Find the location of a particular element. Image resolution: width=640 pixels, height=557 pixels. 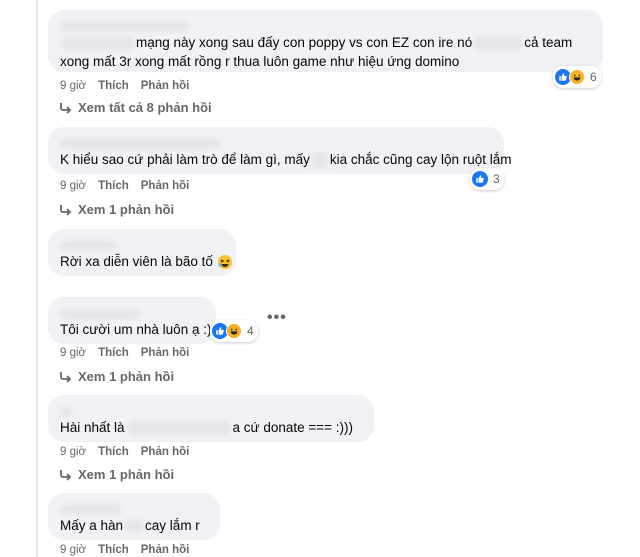

reaction-count: 6 is located at coordinates (593, 77).